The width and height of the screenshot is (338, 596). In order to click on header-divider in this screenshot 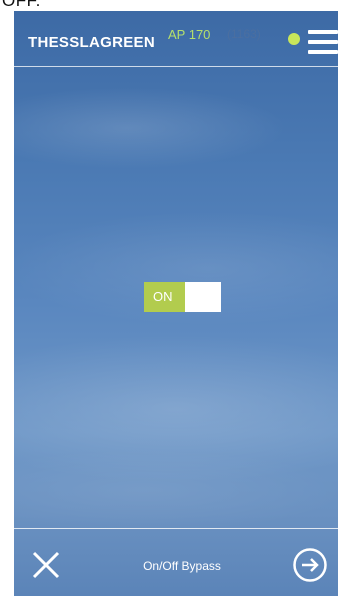, I will do `click(176, 66)`.